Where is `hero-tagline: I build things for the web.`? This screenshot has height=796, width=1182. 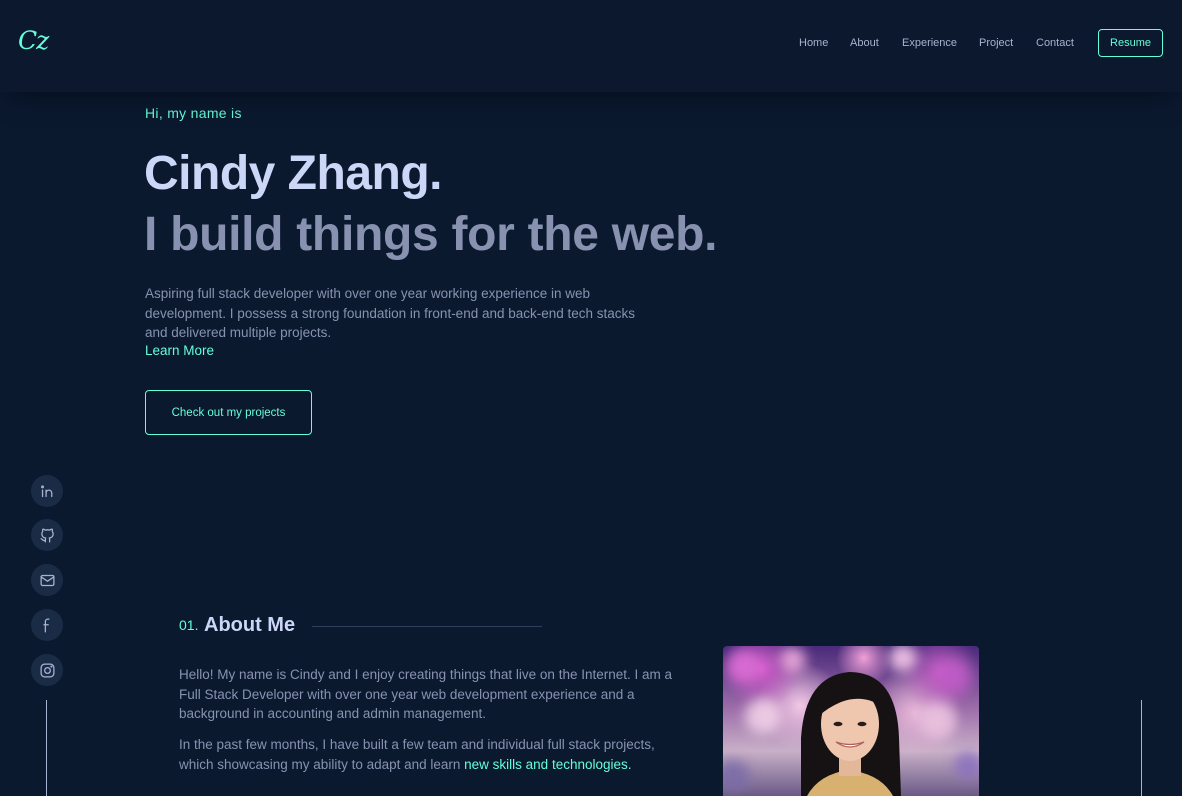
hero-tagline: I build things for the web. is located at coordinates (431, 234).